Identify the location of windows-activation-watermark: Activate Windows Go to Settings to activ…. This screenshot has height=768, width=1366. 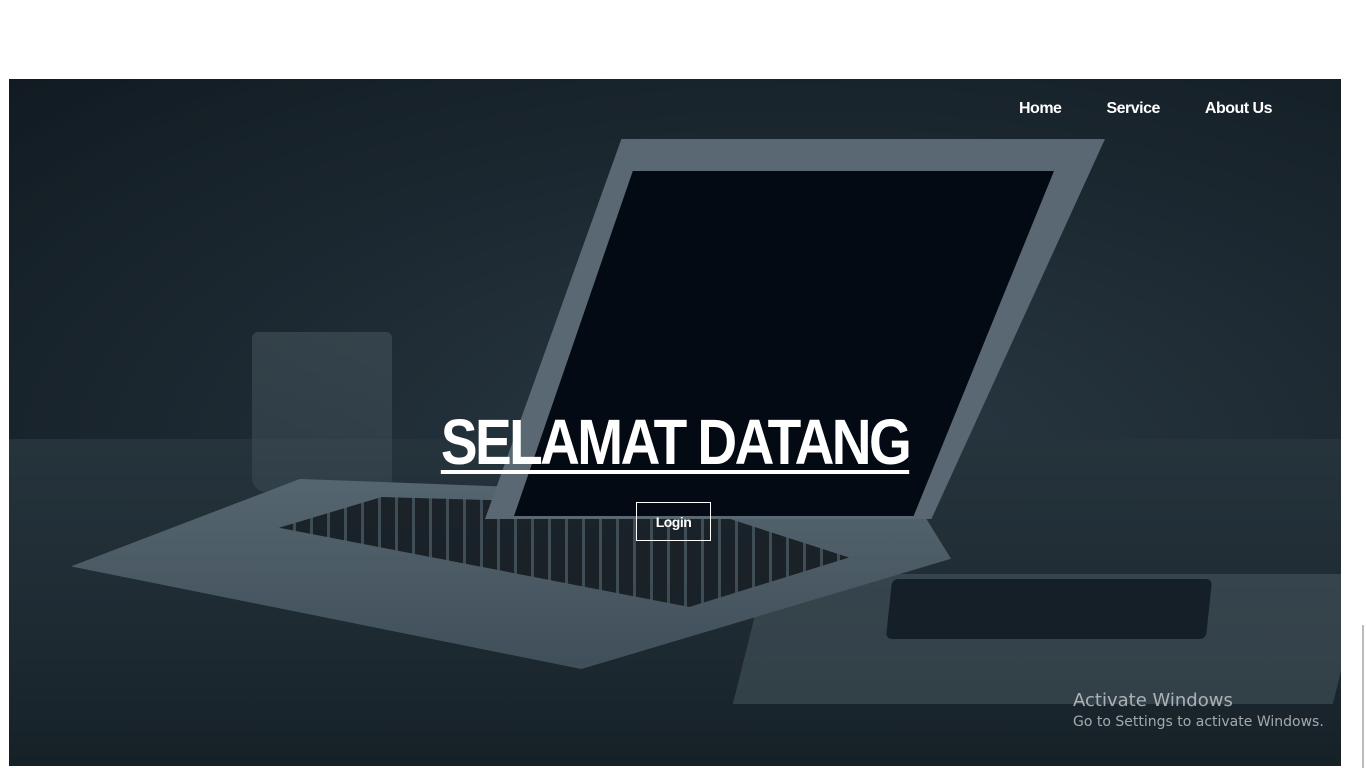
(1198, 710).